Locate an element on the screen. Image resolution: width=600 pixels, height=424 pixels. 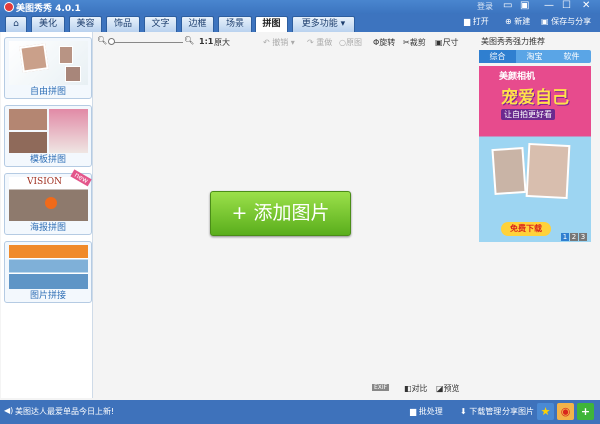
original-size-button: 原大 is located at coordinates (222, 42).